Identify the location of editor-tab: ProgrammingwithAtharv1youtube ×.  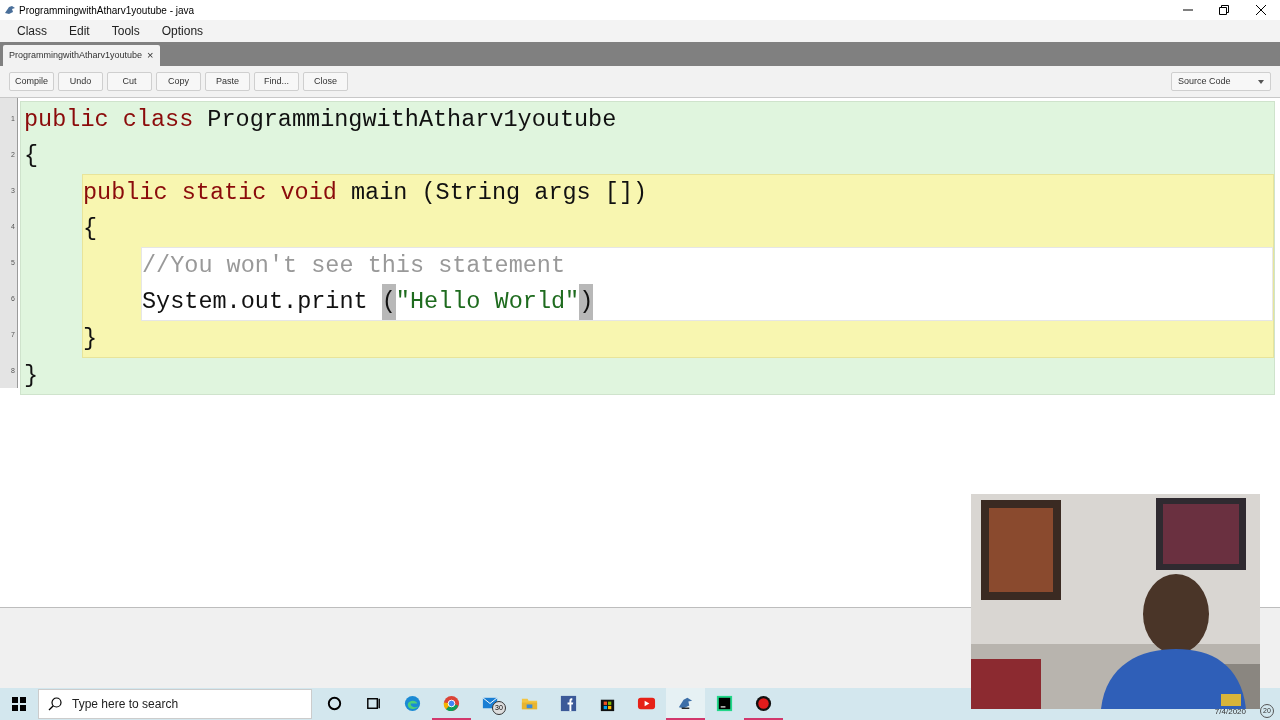
(81, 55).